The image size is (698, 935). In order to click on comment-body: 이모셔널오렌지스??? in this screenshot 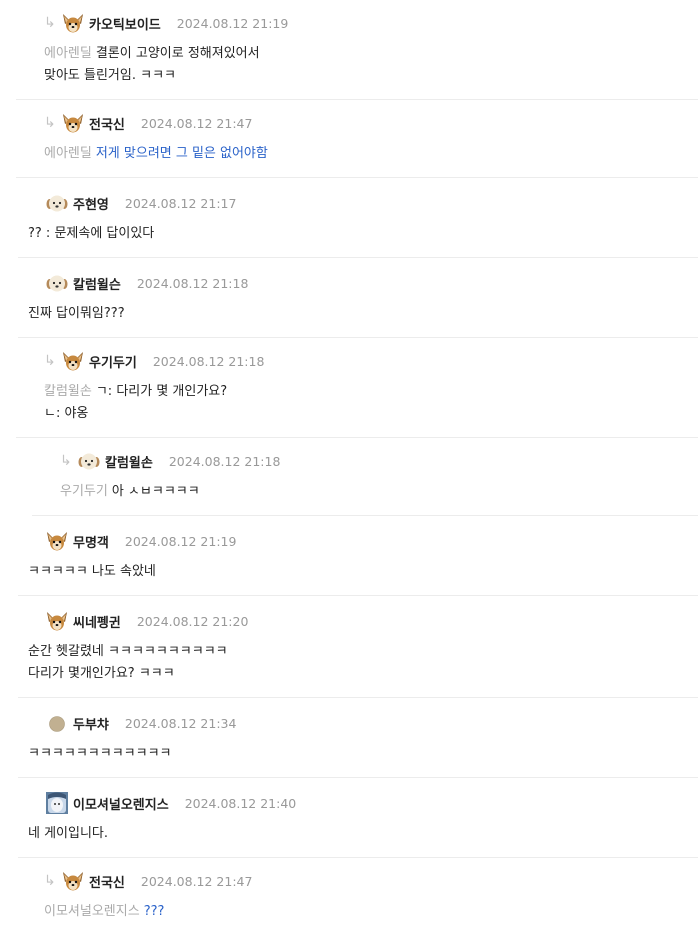, I will do `click(371, 918)`.